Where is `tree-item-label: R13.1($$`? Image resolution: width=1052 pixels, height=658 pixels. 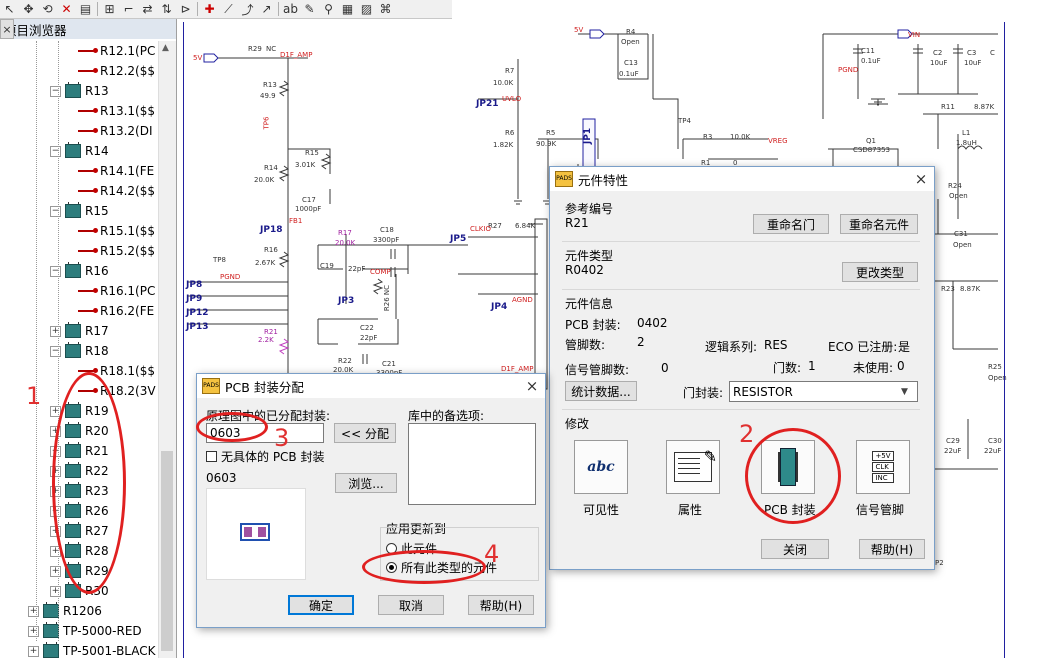 tree-item-label: R13.1($$ is located at coordinates (128, 111).